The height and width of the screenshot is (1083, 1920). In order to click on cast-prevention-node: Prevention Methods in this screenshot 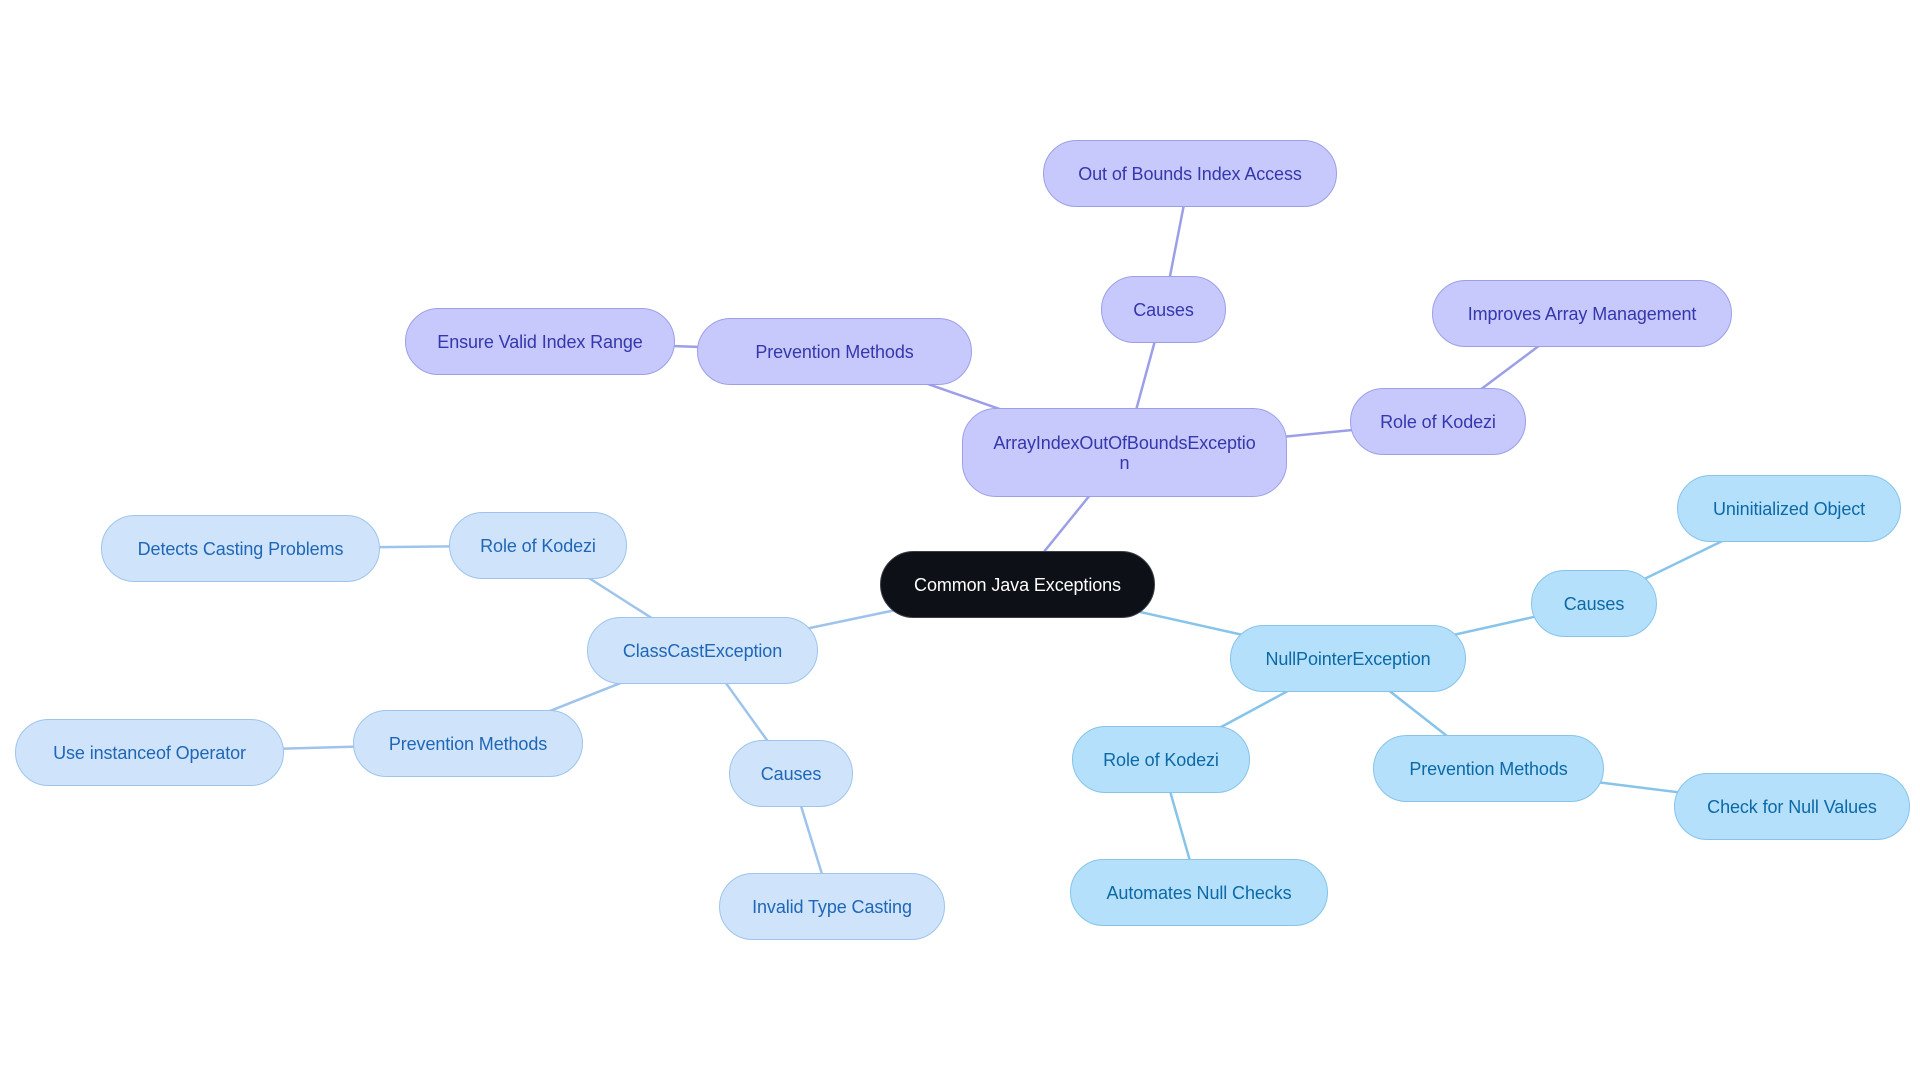, I will do `click(468, 743)`.